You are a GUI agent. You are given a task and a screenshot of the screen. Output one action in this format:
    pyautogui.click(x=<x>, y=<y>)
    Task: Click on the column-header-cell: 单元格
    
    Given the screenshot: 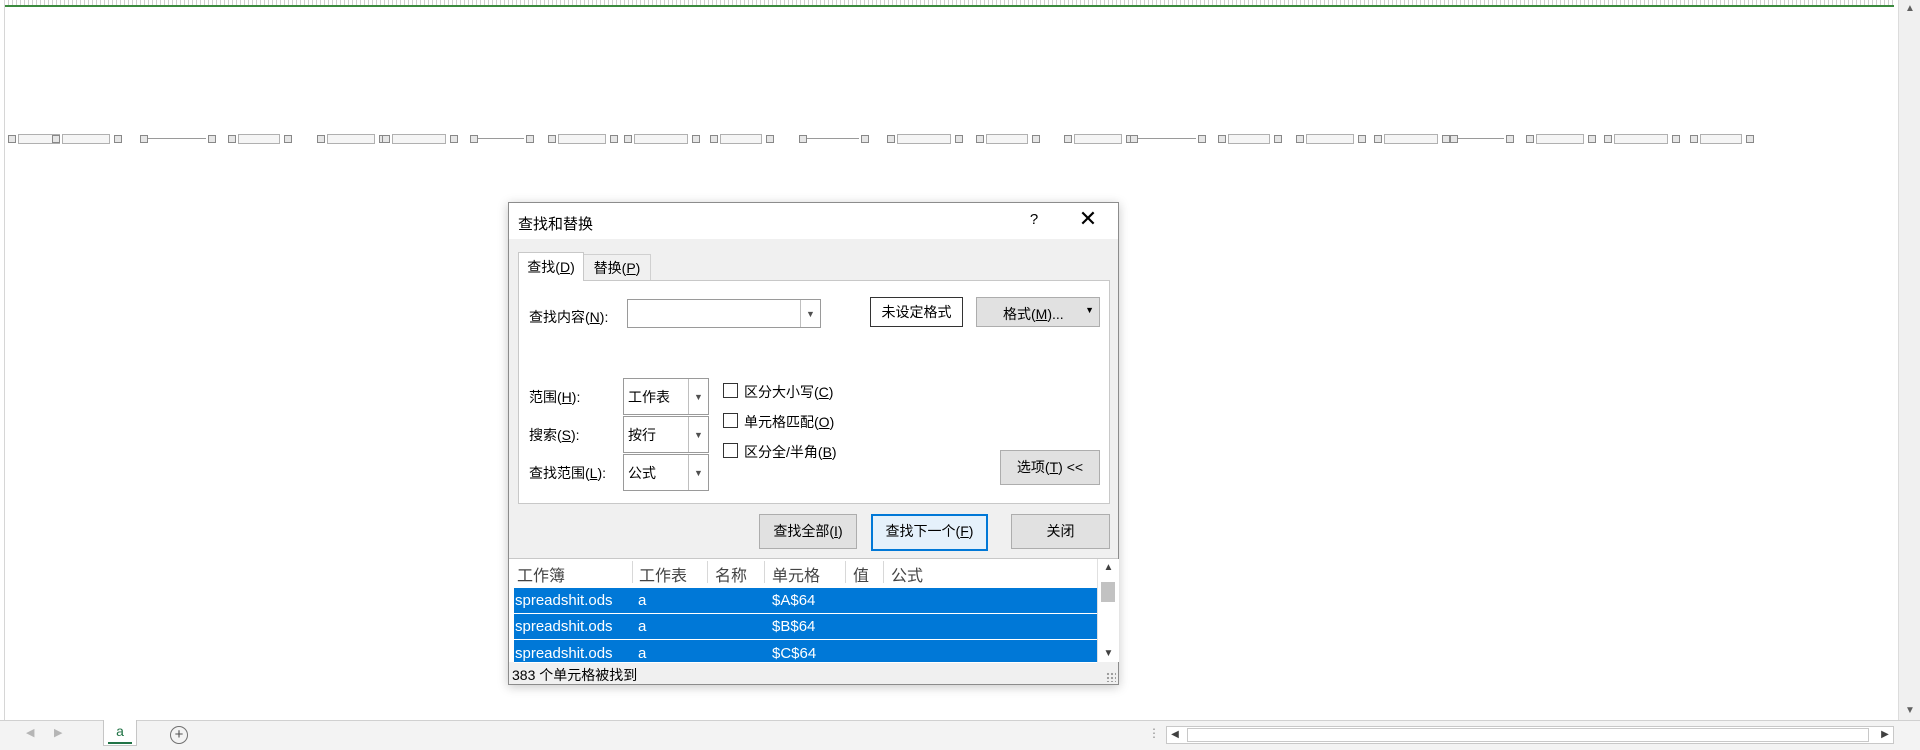 What is the action you would take?
    pyautogui.click(x=796, y=573)
    